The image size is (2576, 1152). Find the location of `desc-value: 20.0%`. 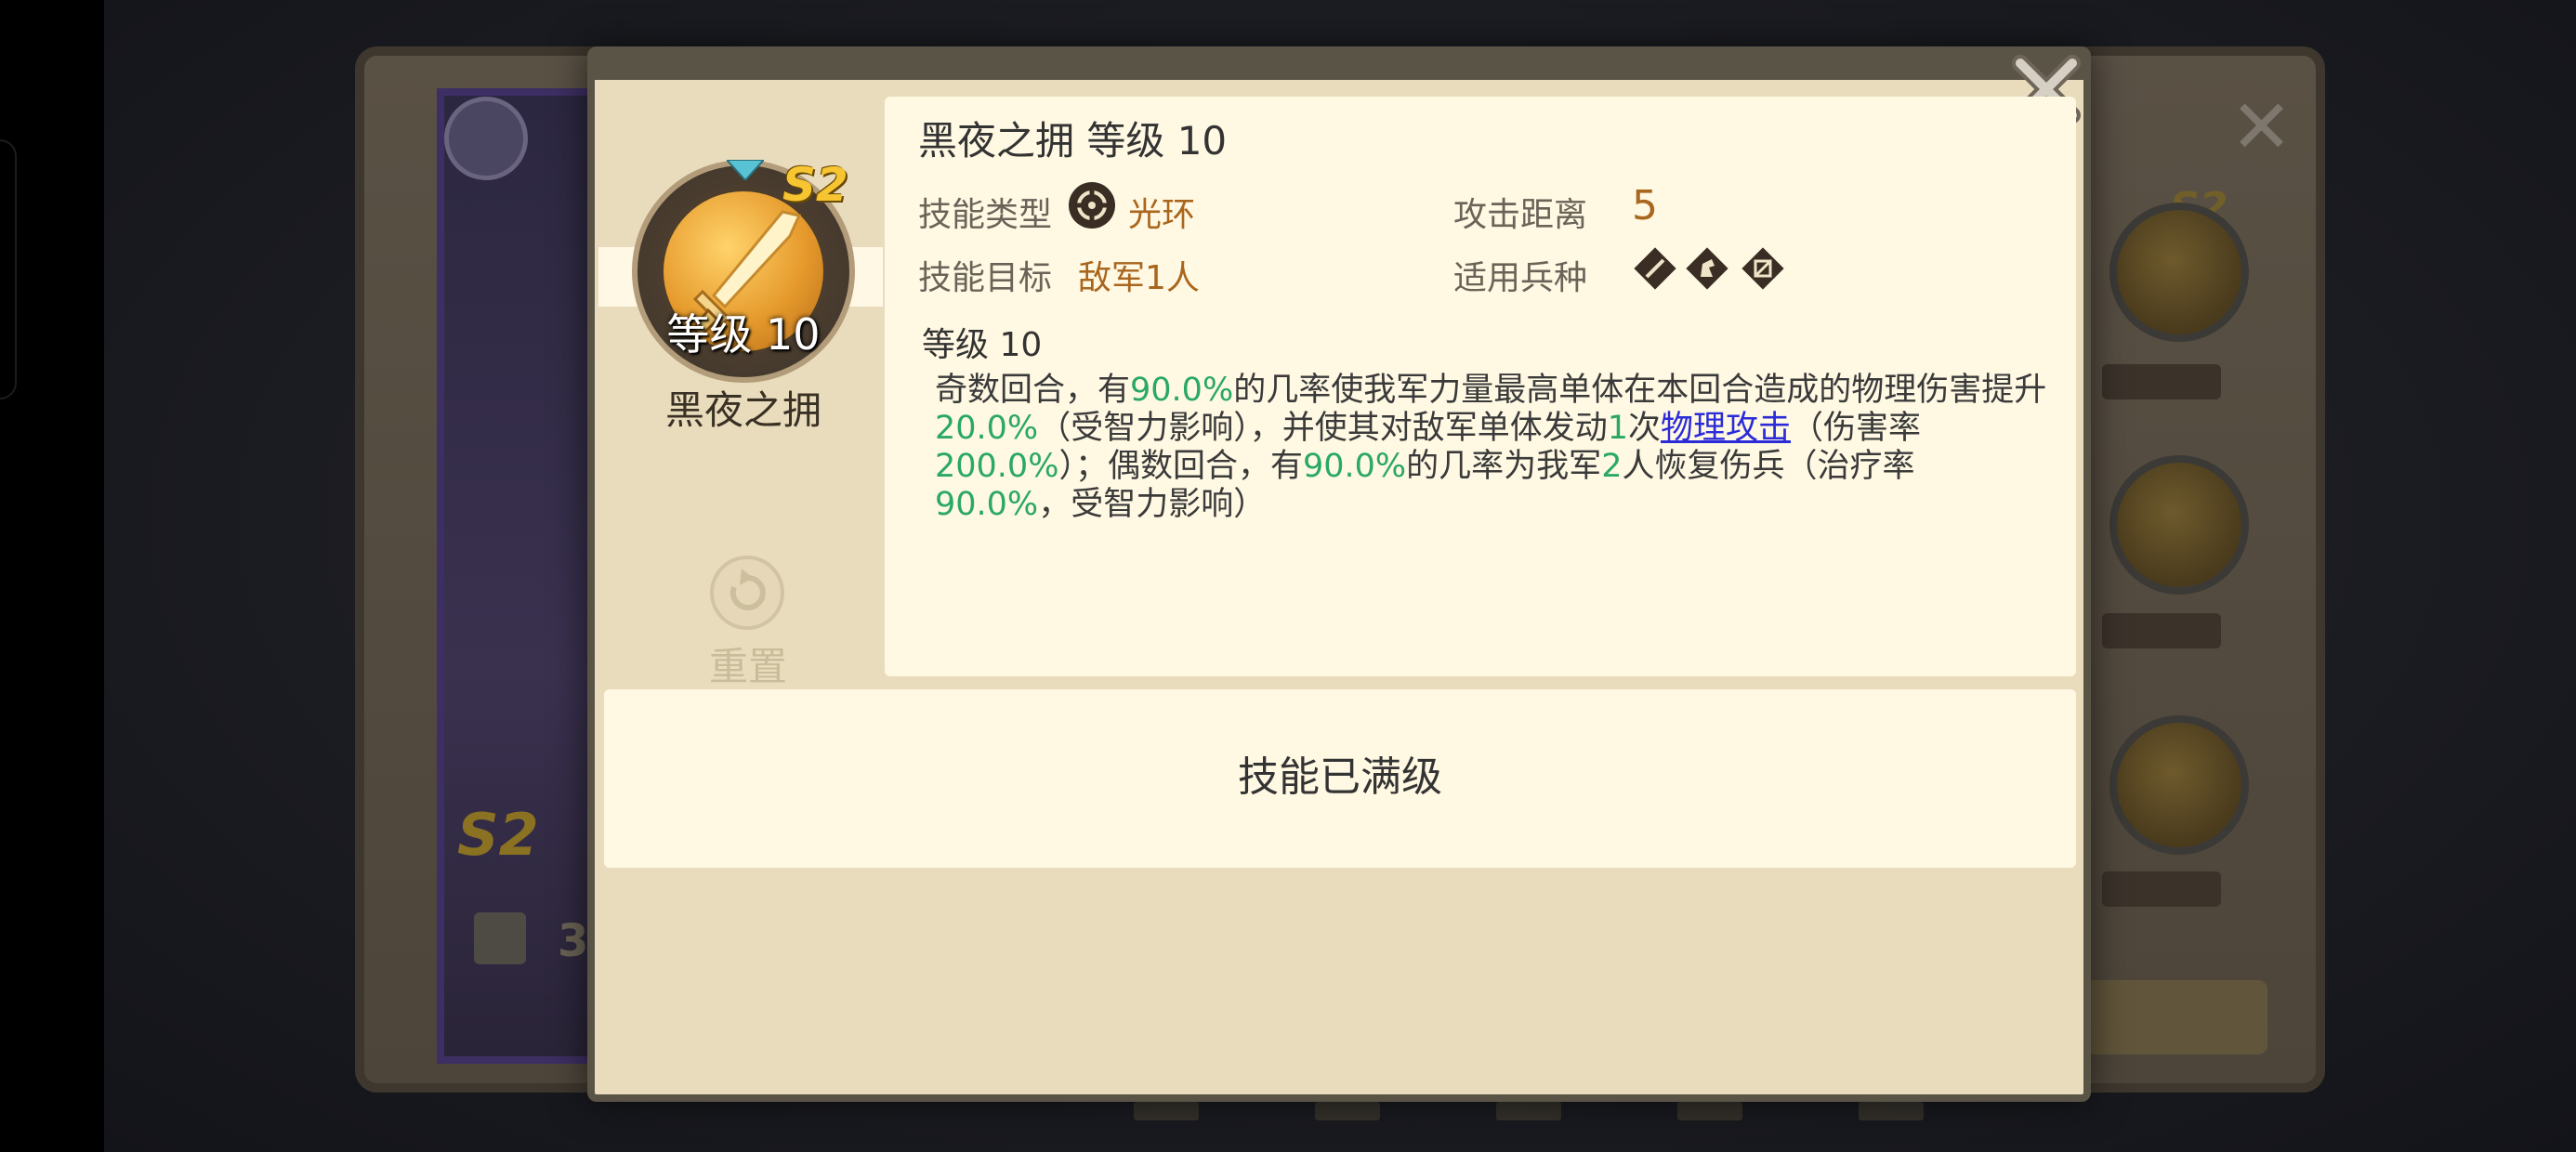

desc-value: 20.0% is located at coordinates (987, 428).